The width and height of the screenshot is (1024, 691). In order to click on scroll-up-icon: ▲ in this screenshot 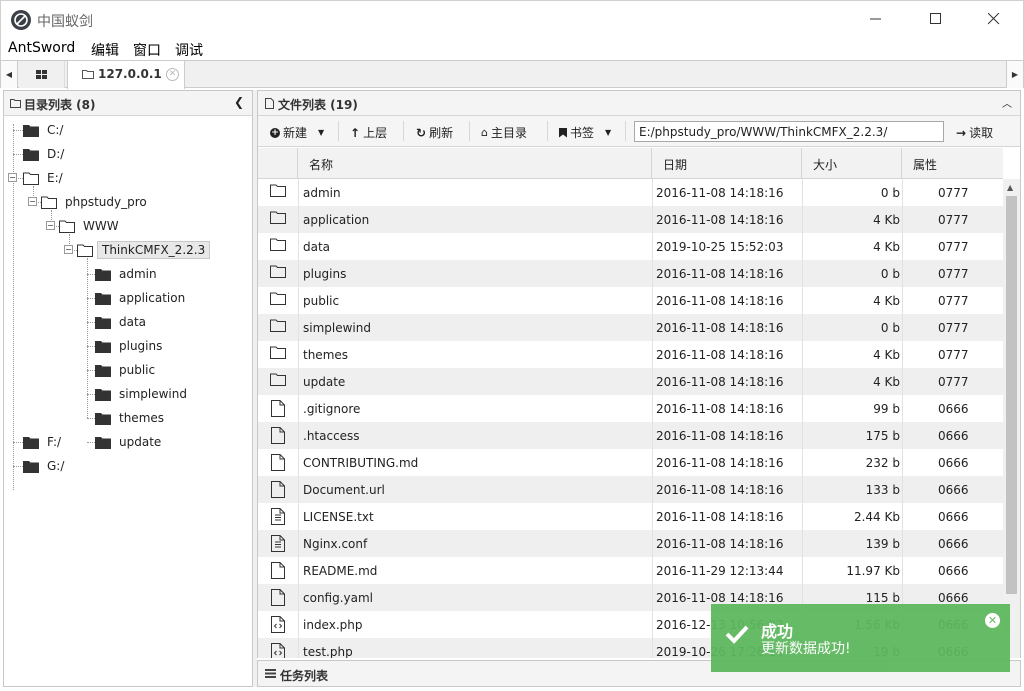, I will do `click(1010, 187)`.